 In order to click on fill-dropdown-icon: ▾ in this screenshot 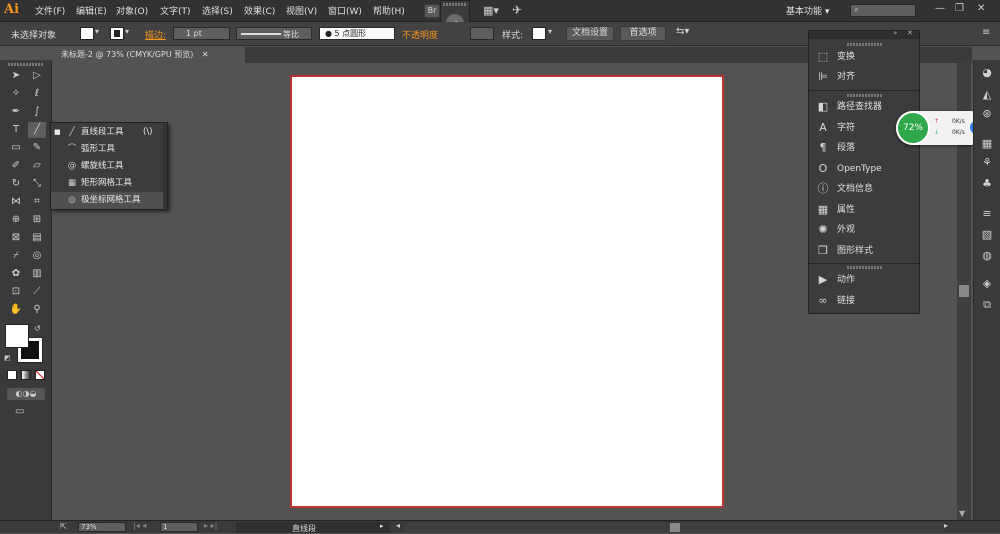, I will do `click(97, 31)`.